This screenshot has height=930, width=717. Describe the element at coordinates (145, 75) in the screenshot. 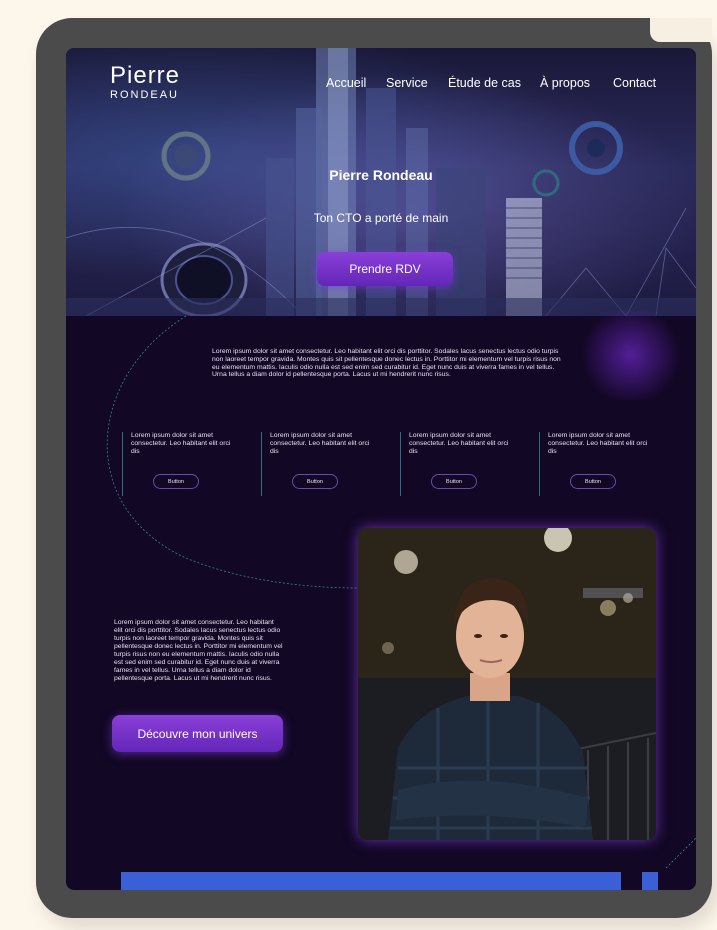

I see `brand-first-name: Pierre` at that location.